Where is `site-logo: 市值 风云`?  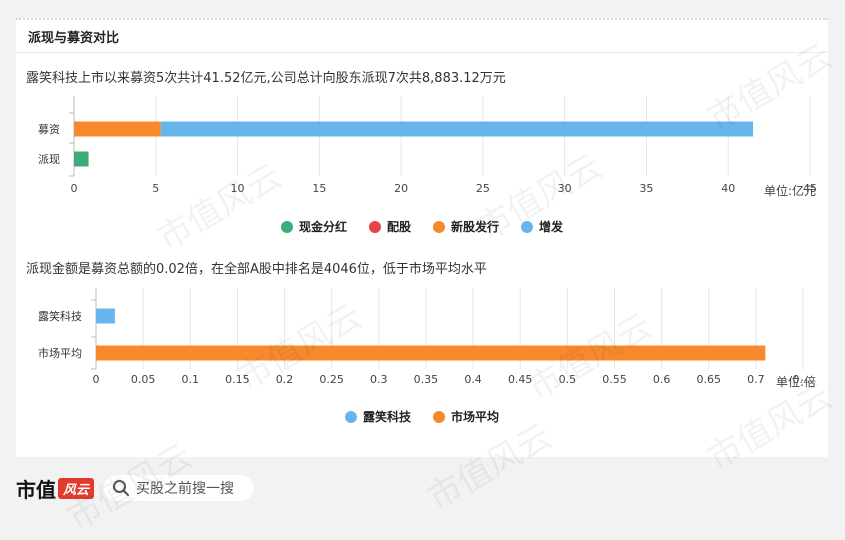 site-logo: 市值 风云 is located at coordinates (55, 488).